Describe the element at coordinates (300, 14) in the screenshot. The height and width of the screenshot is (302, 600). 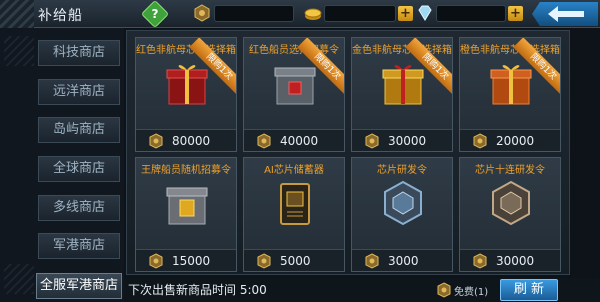
I see `top-bar: 补给船 ? + +` at that location.